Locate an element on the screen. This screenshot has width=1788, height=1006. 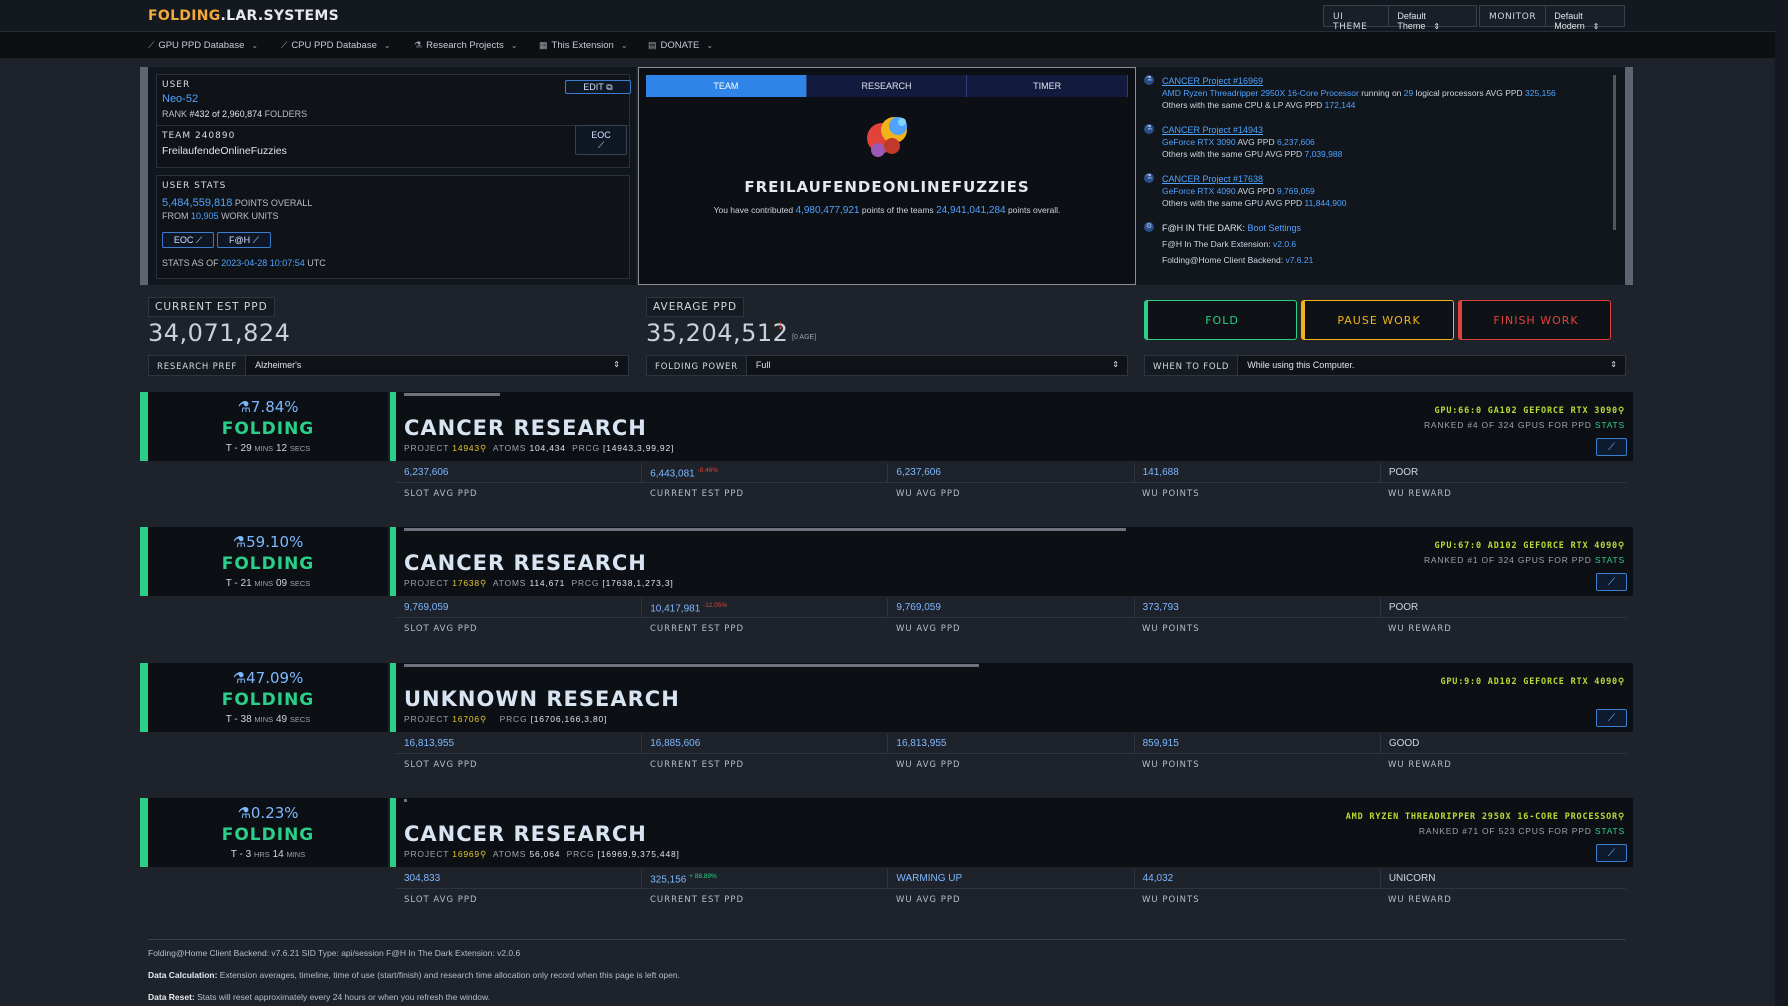
info-title: CANCER Project #14943 is located at coordinates (1252, 130).